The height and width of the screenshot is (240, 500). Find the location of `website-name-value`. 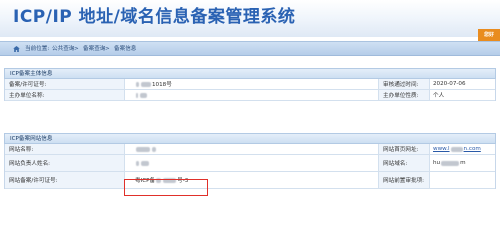

website-name-value is located at coordinates (251, 149).